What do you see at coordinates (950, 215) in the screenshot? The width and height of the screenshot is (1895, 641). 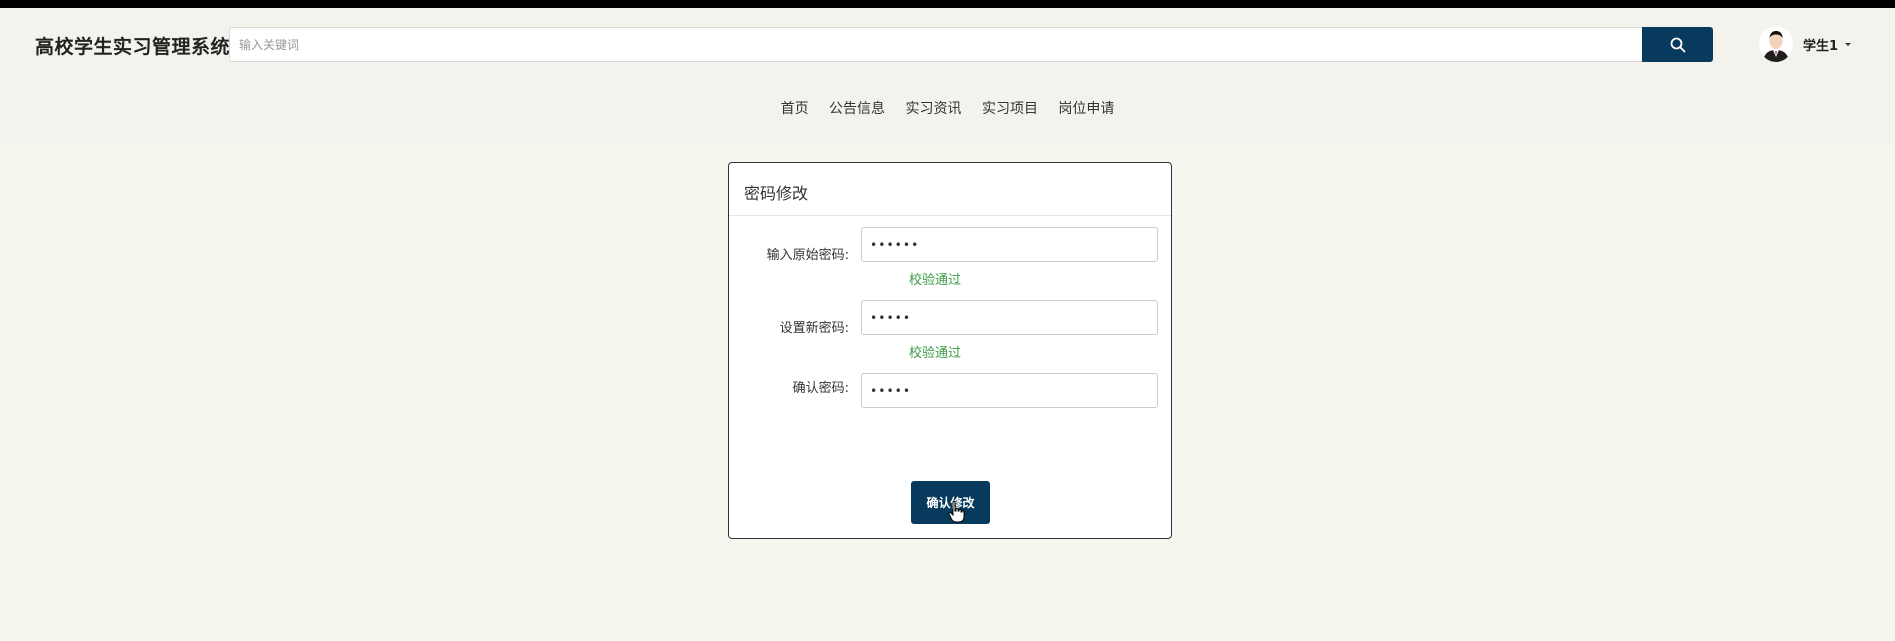 I see `card-divider` at bounding box center [950, 215].